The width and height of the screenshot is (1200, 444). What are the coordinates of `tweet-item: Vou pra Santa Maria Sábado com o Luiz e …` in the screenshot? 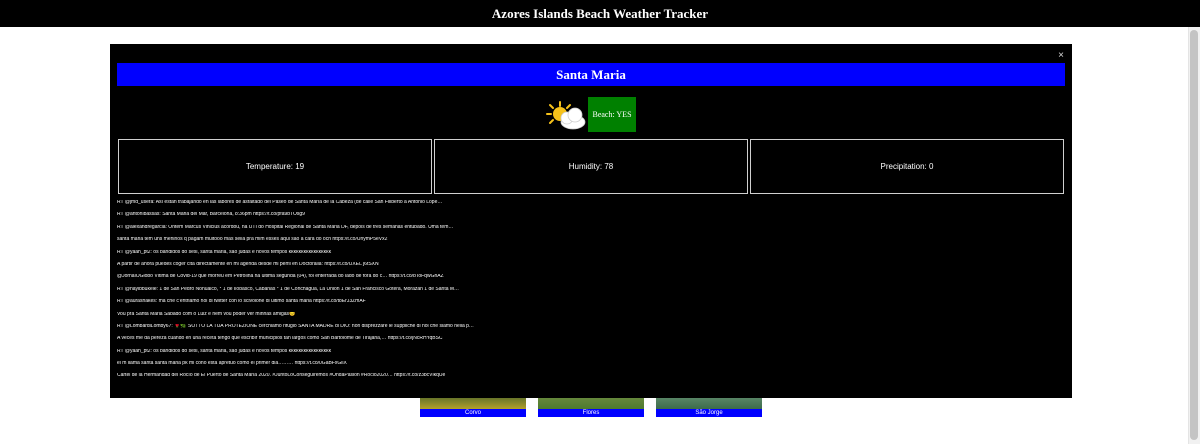 It's located at (206, 314).